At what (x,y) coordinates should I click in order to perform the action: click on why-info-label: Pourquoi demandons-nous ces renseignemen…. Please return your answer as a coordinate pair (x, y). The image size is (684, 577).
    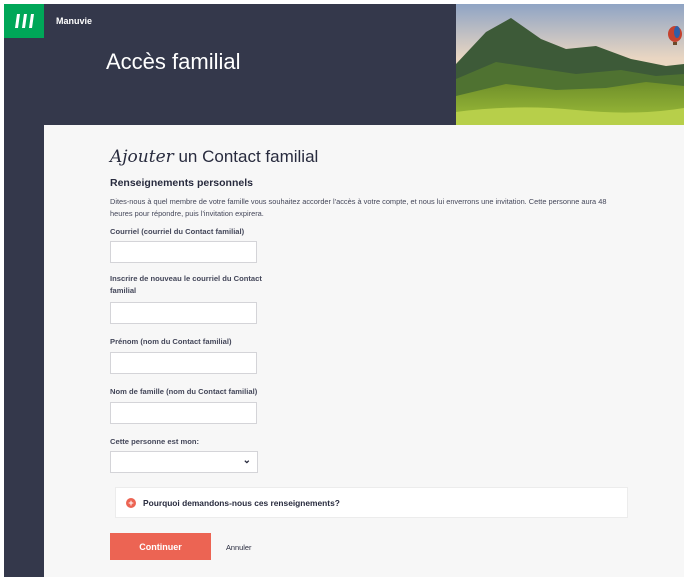
    Looking at the image, I should click on (241, 503).